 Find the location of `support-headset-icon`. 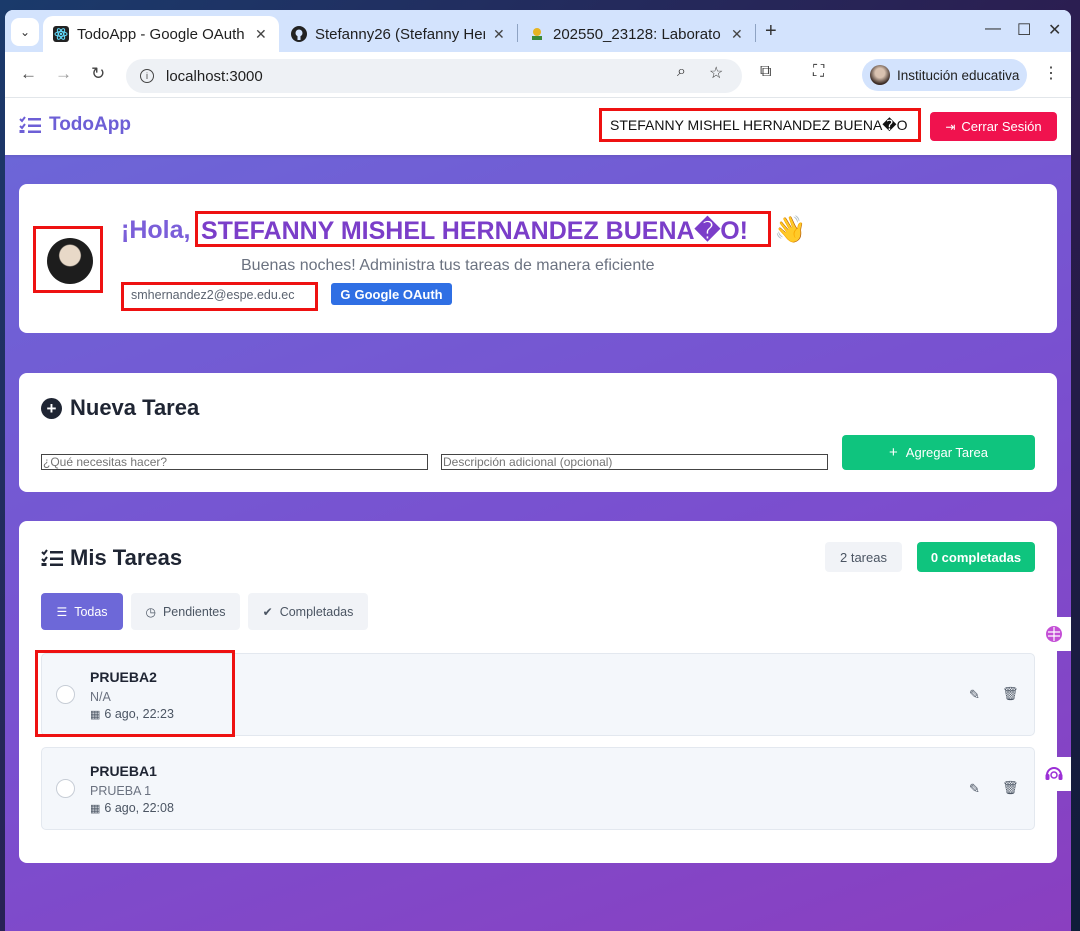

support-headset-icon is located at coordinates (1054, 774).